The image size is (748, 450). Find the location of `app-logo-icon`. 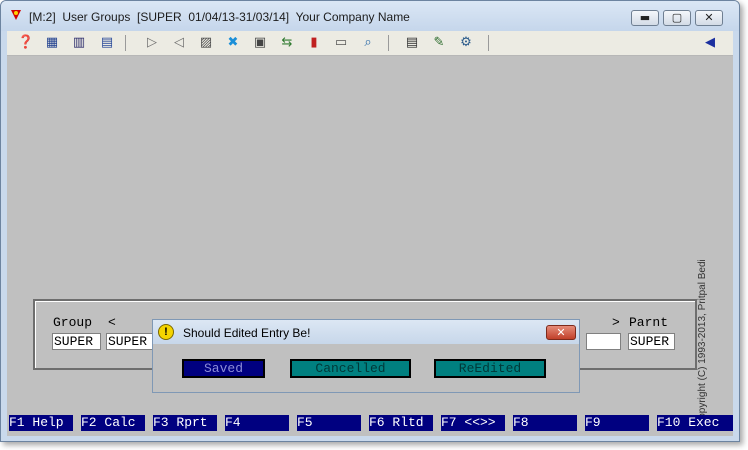

app-logo-icon is located at coordinates (16, 15).